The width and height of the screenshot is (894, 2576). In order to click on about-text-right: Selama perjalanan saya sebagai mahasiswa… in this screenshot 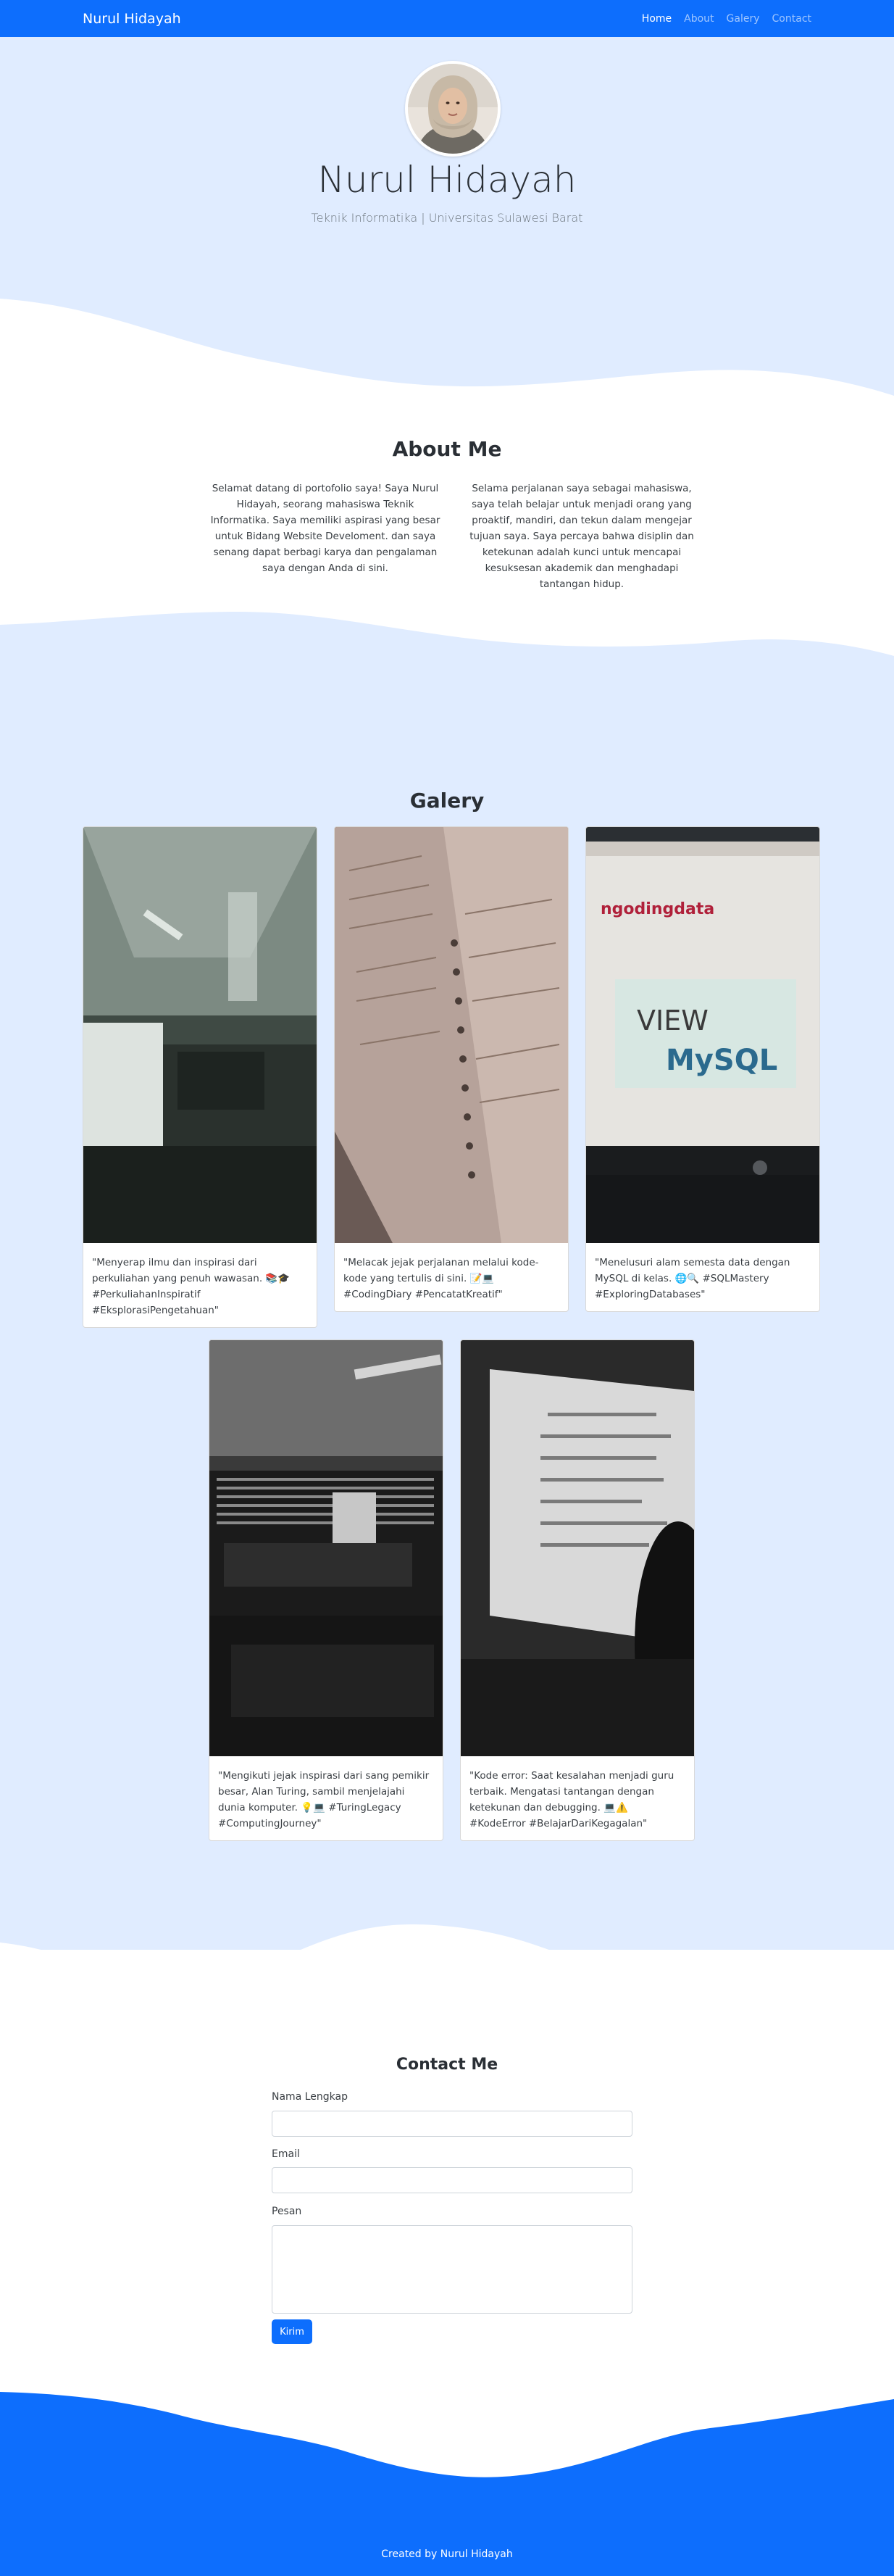, I will do `click(581, 536)`.